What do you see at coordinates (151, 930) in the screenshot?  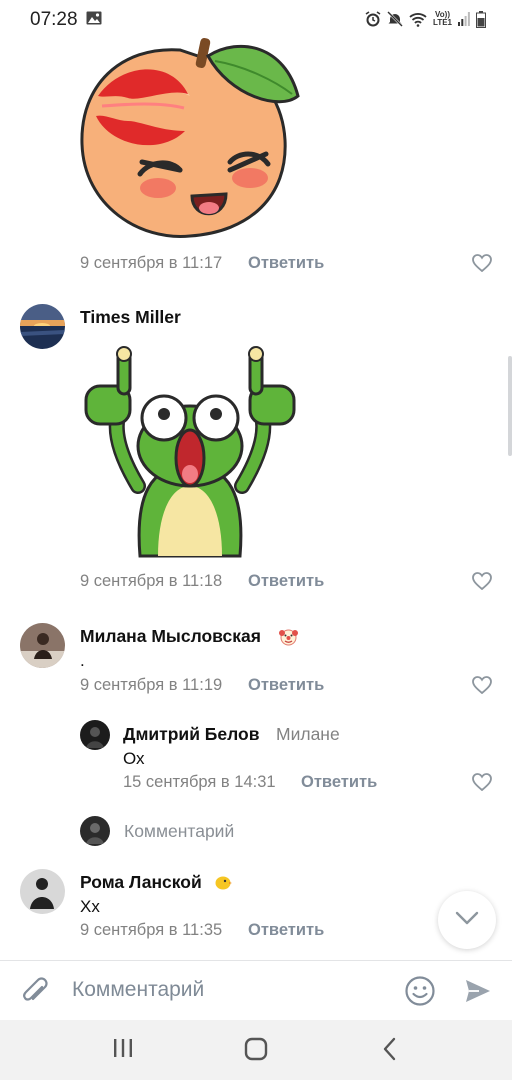 I see `comment-date: 9 сентября в 11:35` at bounding box center [151, 930].